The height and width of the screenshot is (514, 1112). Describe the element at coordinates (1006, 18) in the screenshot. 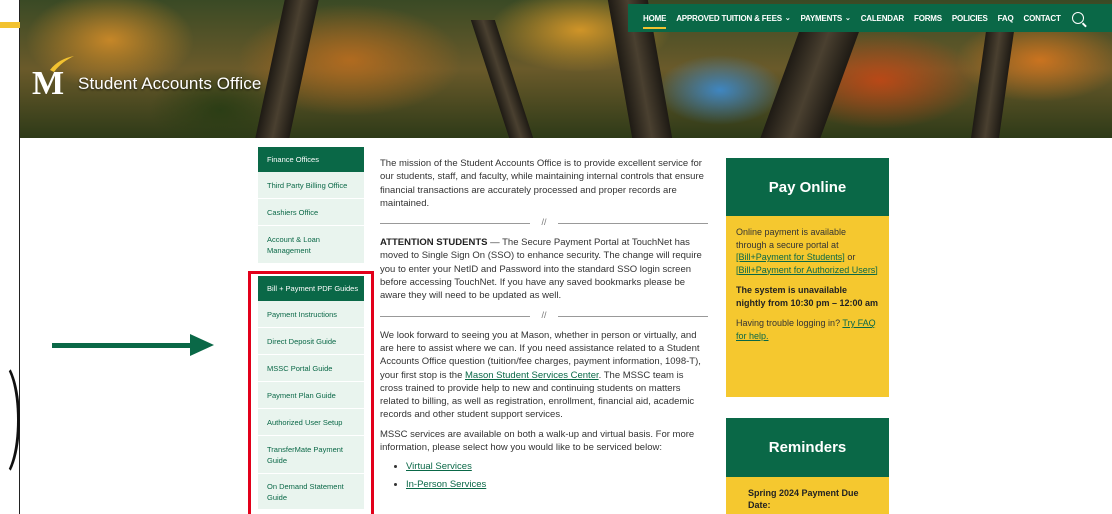

I see `nav-faq: FAQ` at that location.